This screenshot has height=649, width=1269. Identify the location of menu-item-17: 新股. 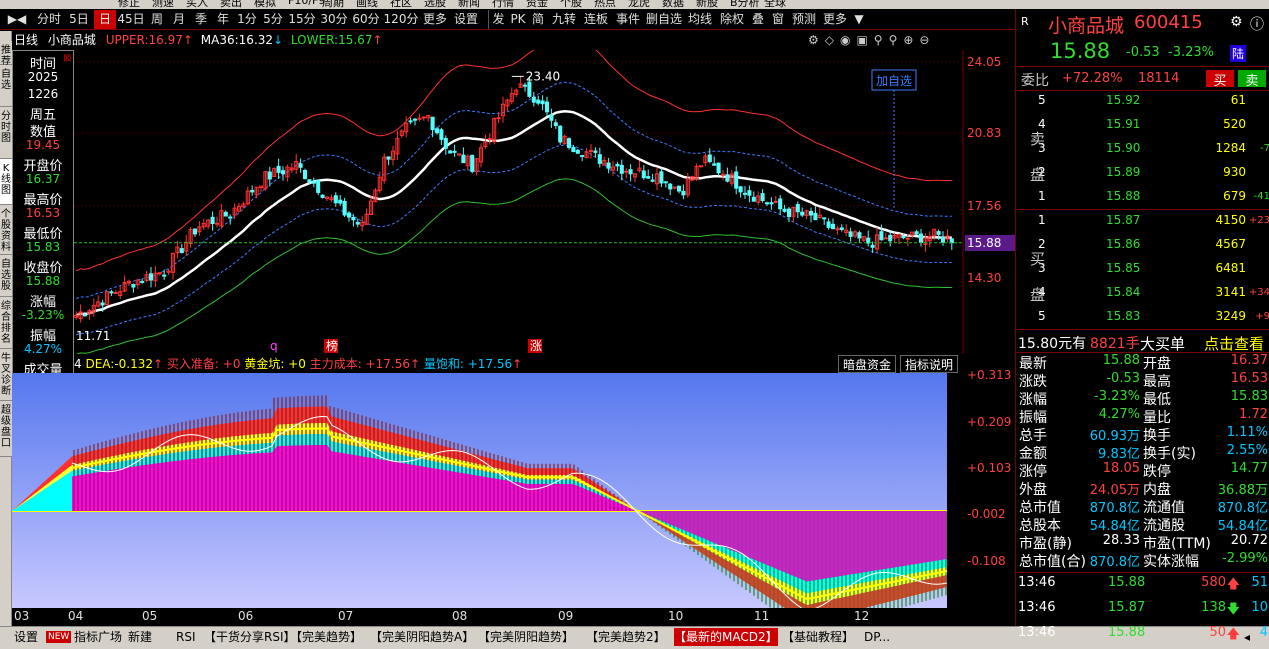
(707, 4).